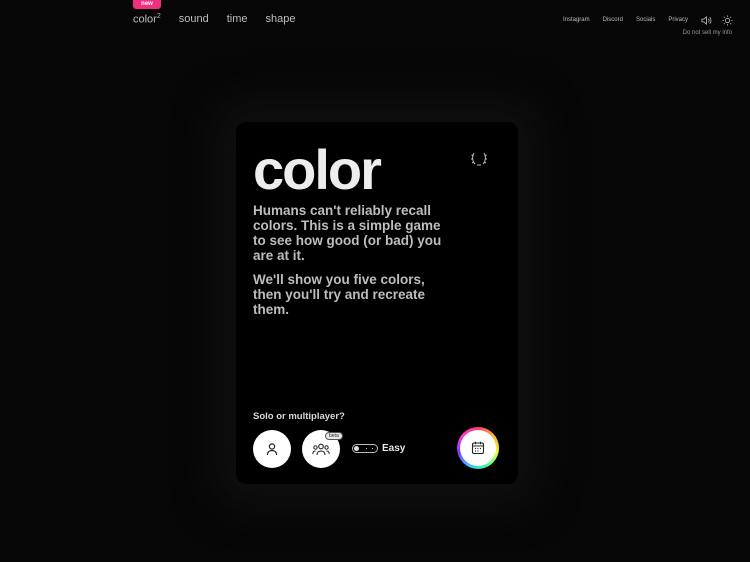 This screenshot has height=562, width=750. I want to click on nav-link-sound: sound, so click(194, 19).